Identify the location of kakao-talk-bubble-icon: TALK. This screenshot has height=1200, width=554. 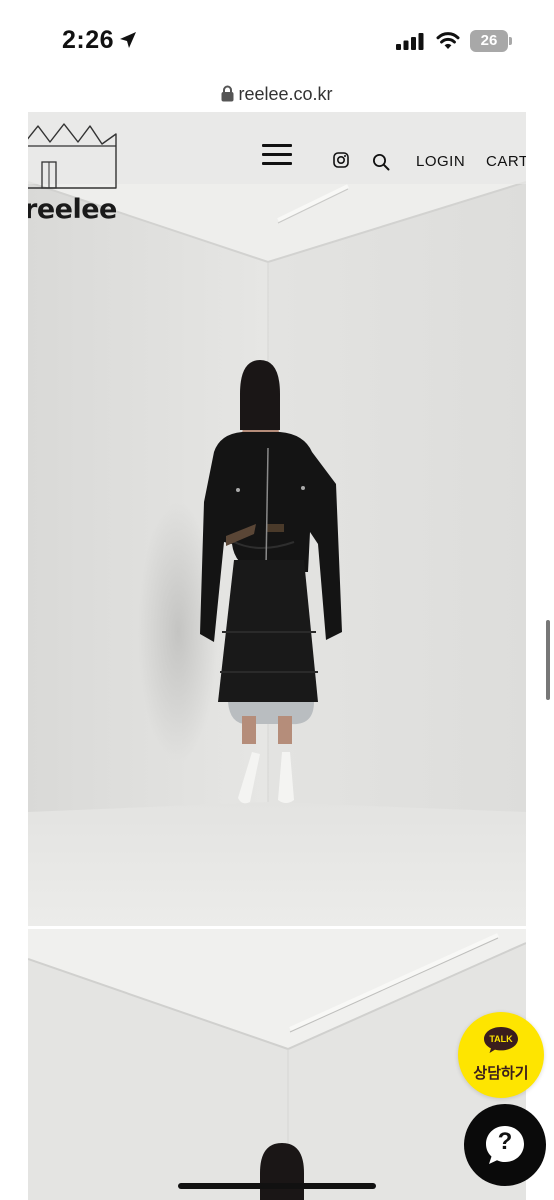
(501, 1040).